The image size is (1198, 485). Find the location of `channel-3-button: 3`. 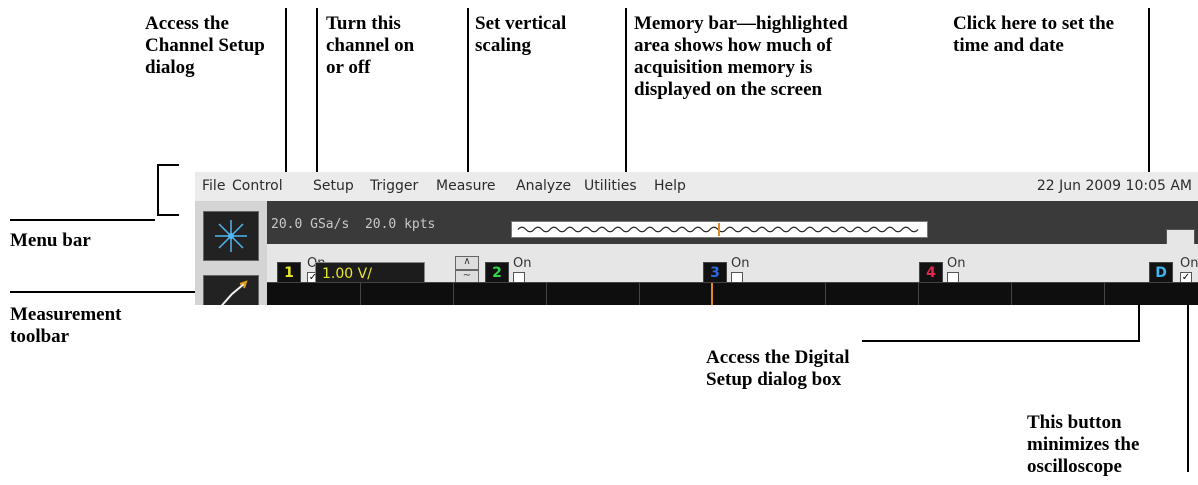

channel-3-button: 3 is located at coordinates (715, 273).